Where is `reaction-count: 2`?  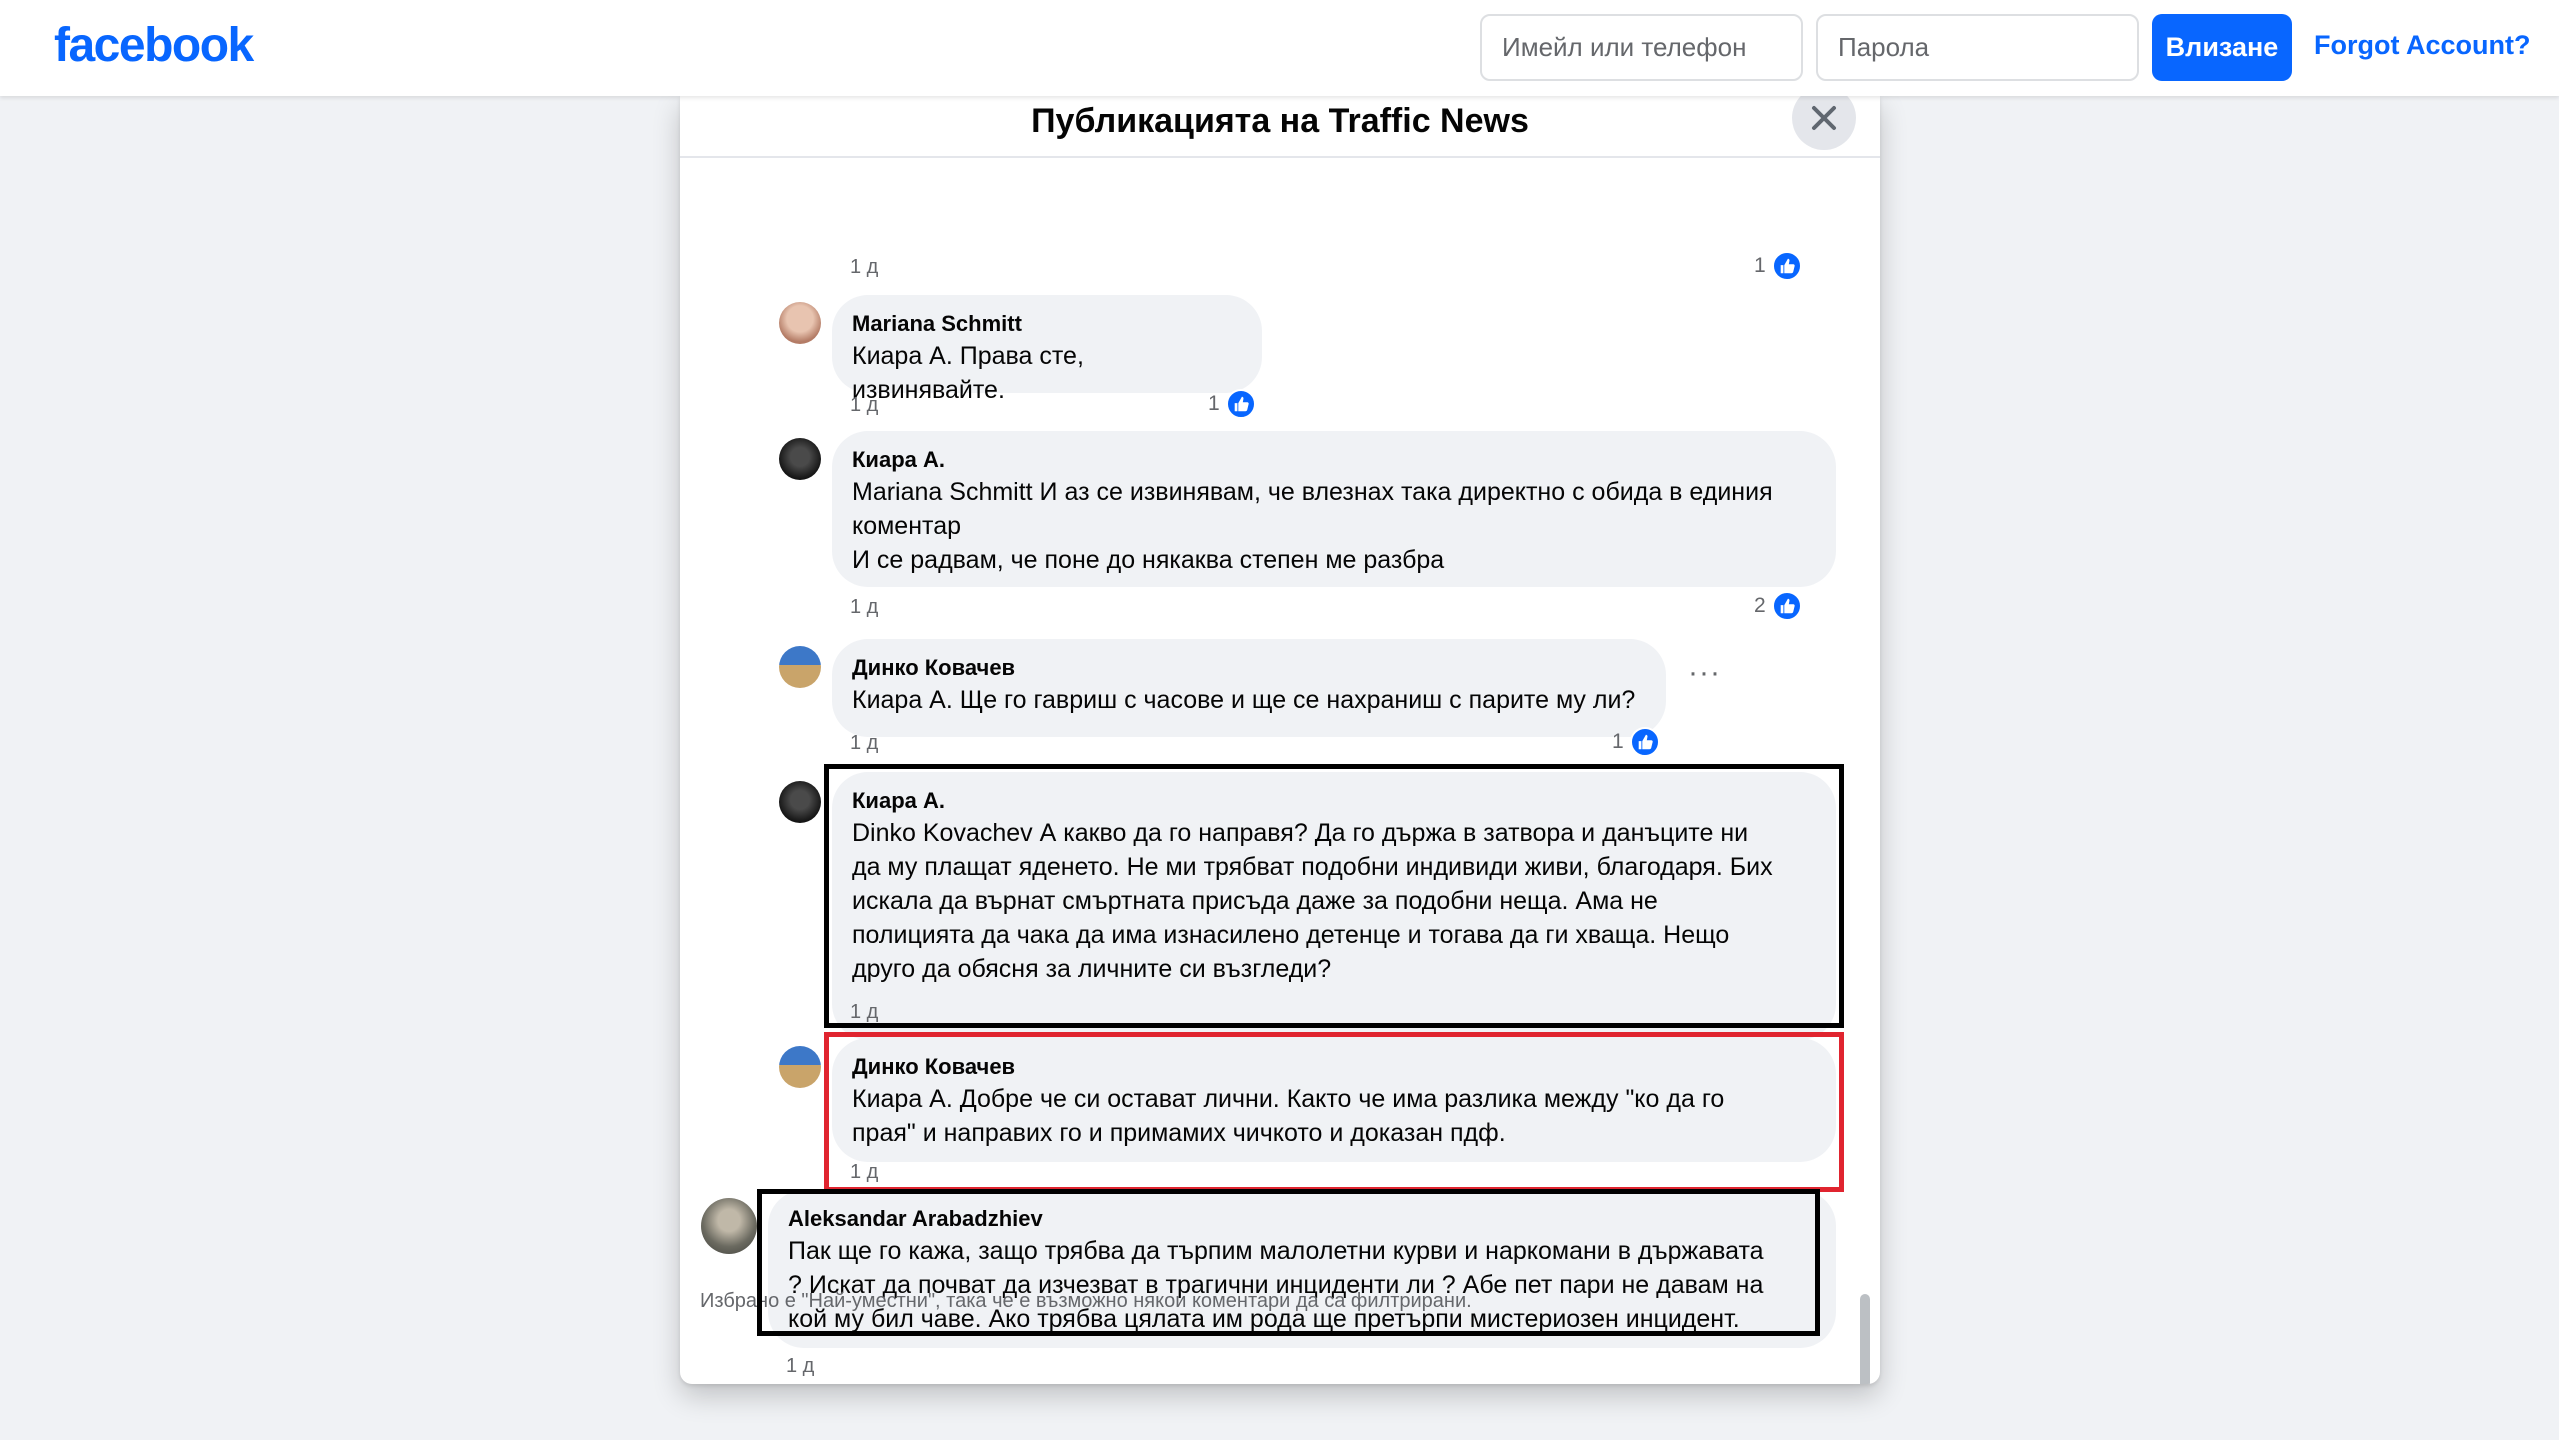
reaction-count: 2 is located at coordinates (1778, 606).